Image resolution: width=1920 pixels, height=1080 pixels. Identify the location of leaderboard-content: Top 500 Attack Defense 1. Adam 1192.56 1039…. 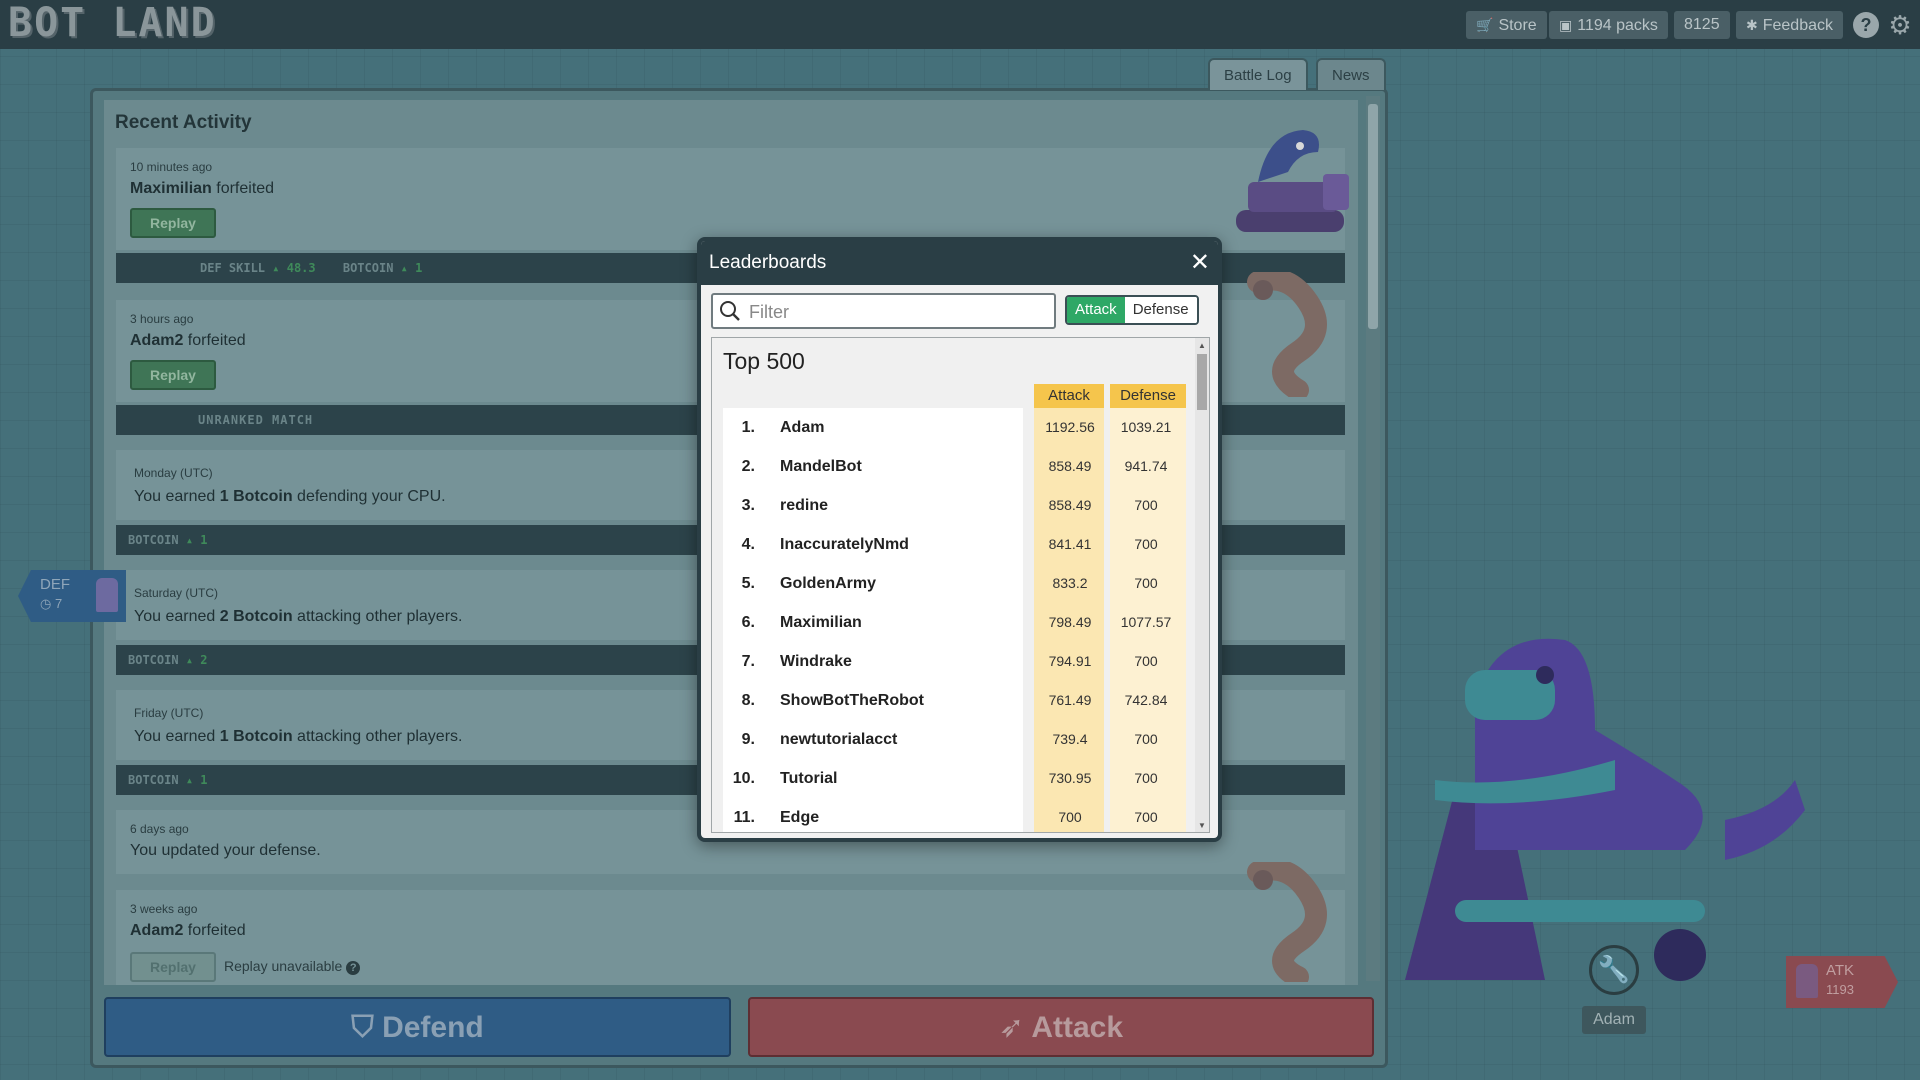
(954, 585).